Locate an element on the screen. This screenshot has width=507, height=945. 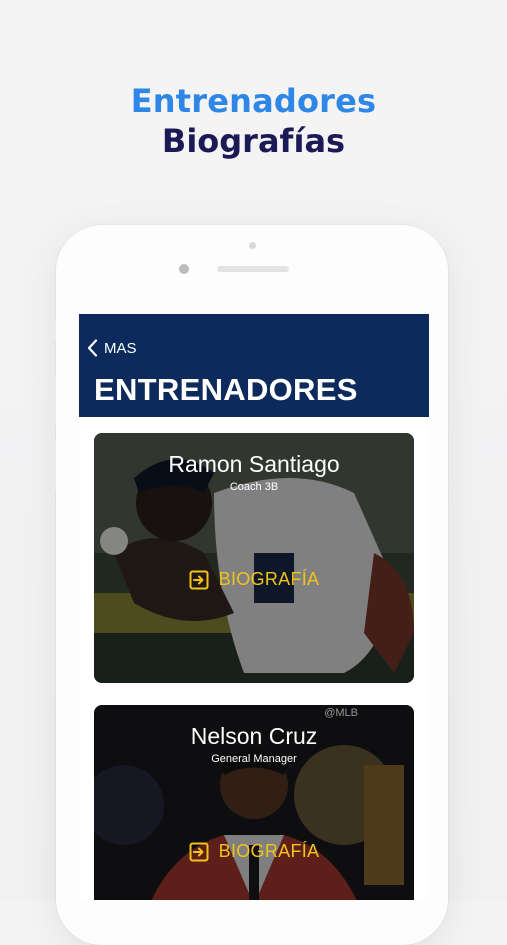
photo-watermark: @MLB is located at coordinates (341, 713).